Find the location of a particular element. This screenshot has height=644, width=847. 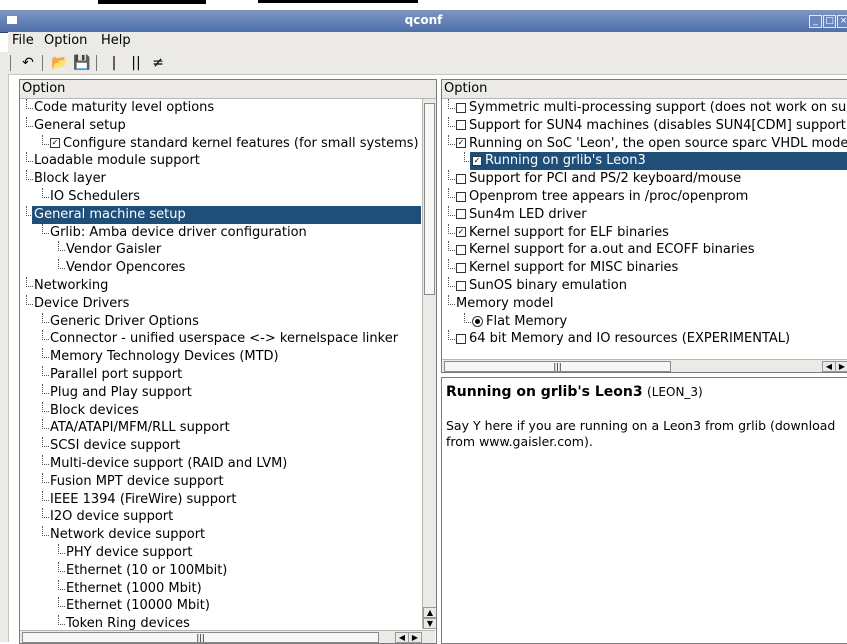

option-item: ✓ Kernel support for ELF binaries is located at coordinates (644, 232).